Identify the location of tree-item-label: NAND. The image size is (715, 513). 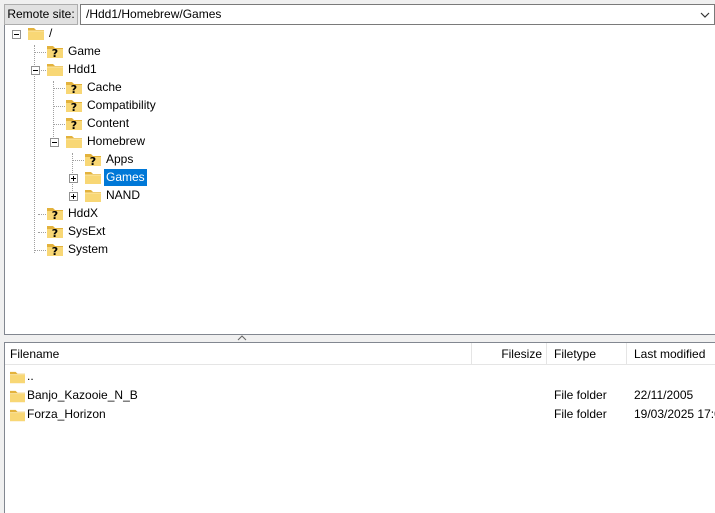
(123, 195).